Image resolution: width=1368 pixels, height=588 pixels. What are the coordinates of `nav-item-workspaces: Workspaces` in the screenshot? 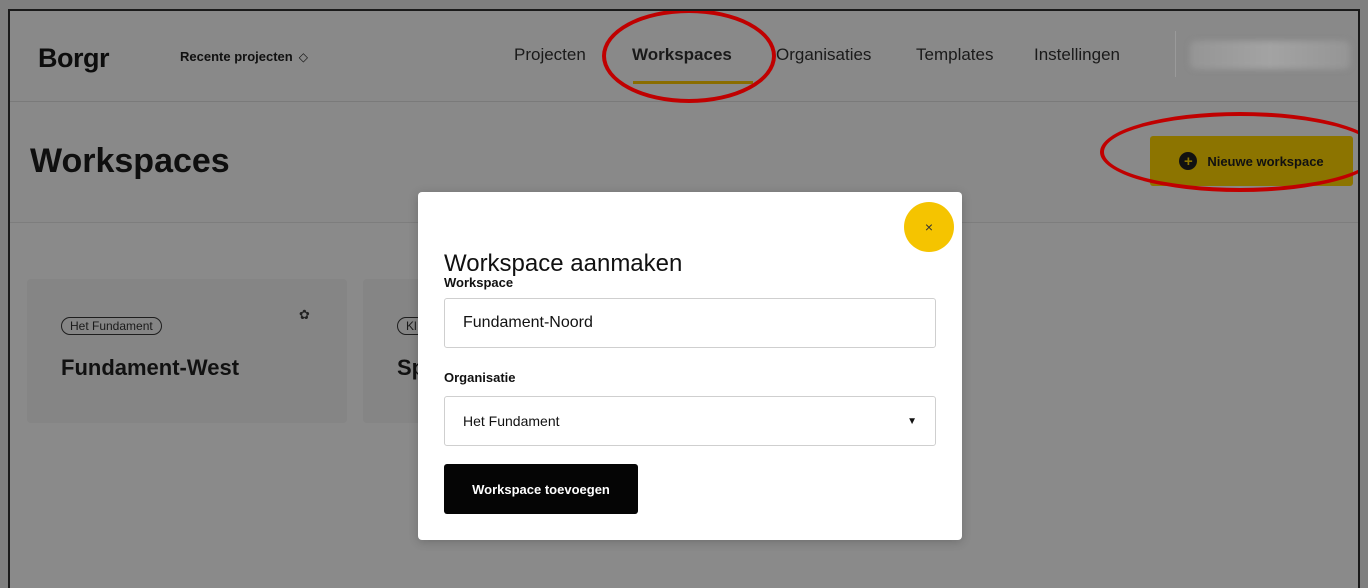 It's located at (682, 55).